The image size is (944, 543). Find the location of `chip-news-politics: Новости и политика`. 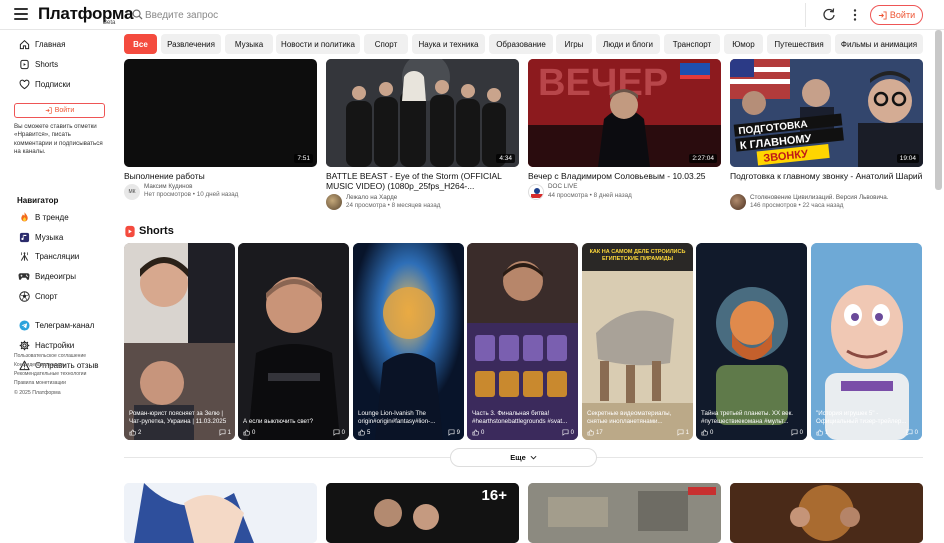

chip-news-politics: Новости и политика is located at coordinates (318, 44).